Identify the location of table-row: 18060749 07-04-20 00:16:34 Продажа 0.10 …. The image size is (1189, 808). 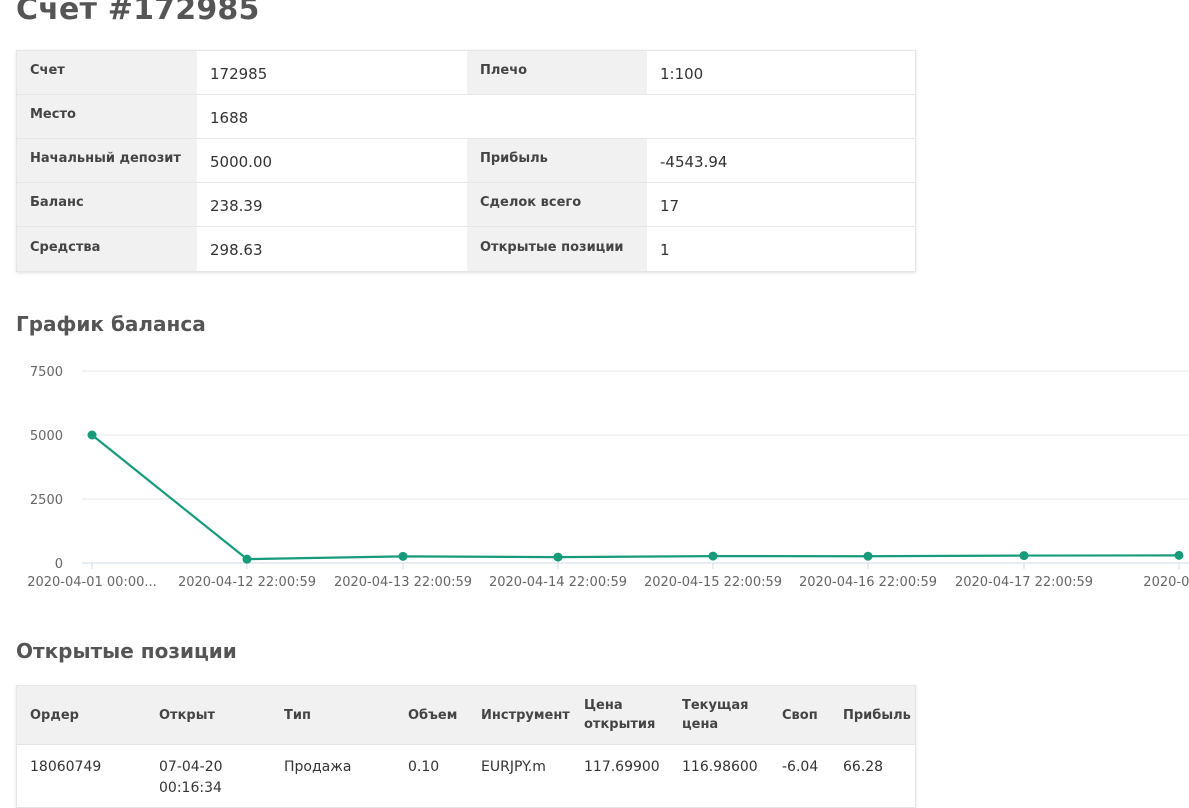
(466, 776).